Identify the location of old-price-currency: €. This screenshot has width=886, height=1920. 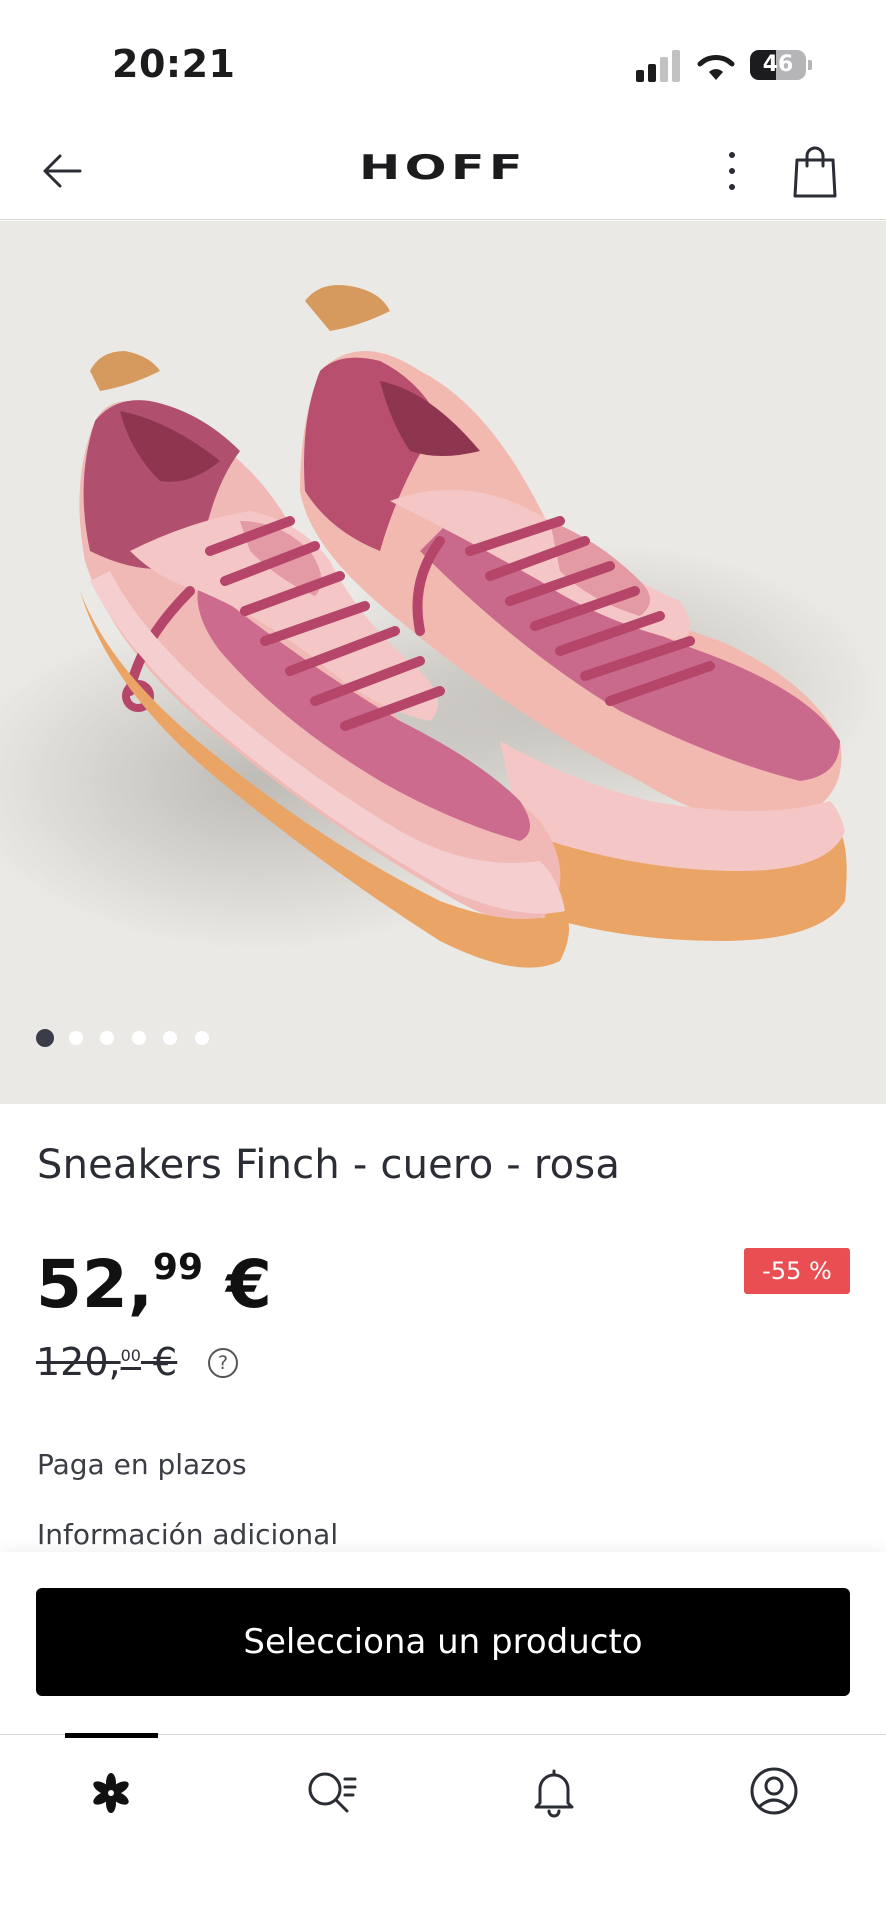
(159, 1362).